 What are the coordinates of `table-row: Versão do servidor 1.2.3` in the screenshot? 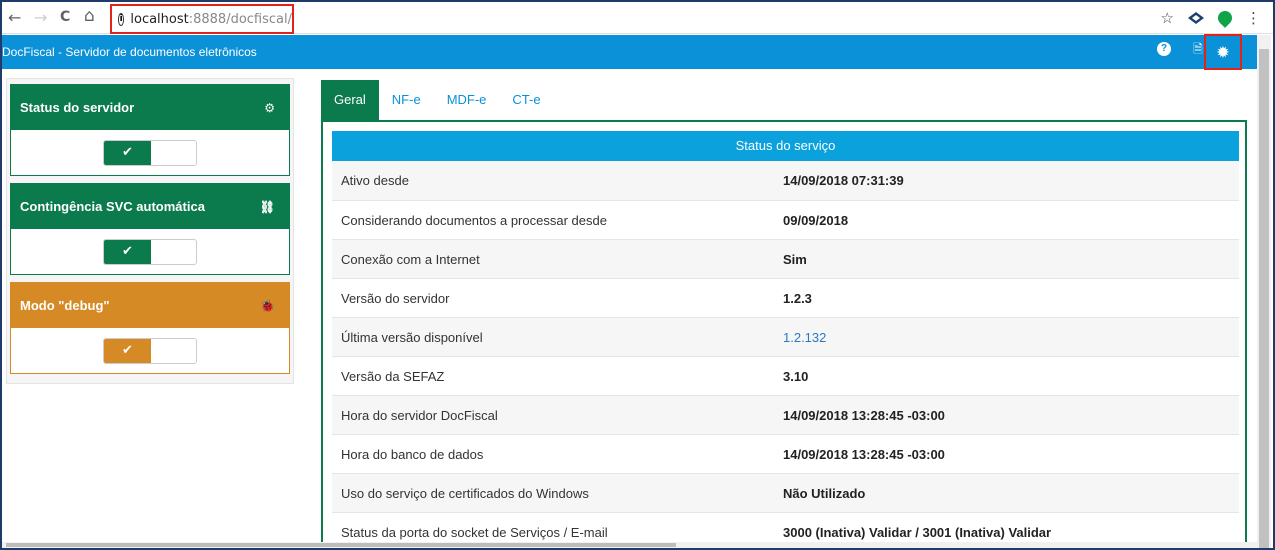 It's located at (785, 297).